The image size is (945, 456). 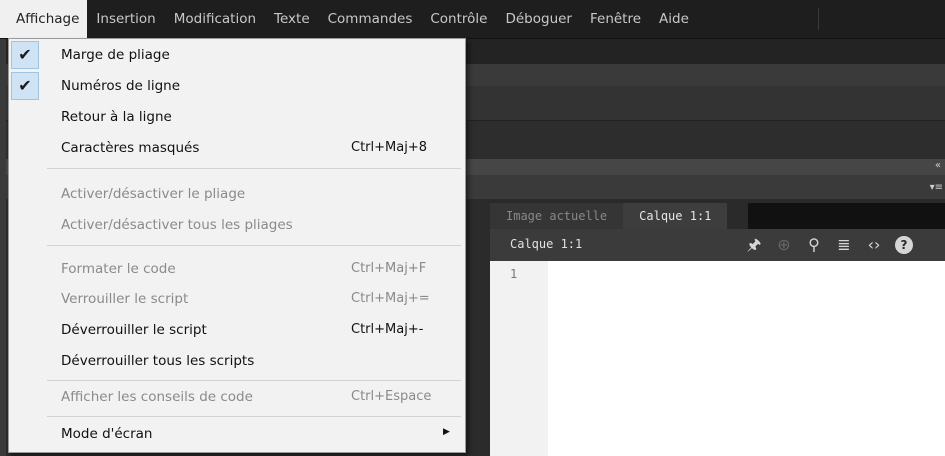 What do you see at coordinates (370, 19) in the screenshot?
I see `menu-commandes: Commandes` at bounding box center [370, 19].